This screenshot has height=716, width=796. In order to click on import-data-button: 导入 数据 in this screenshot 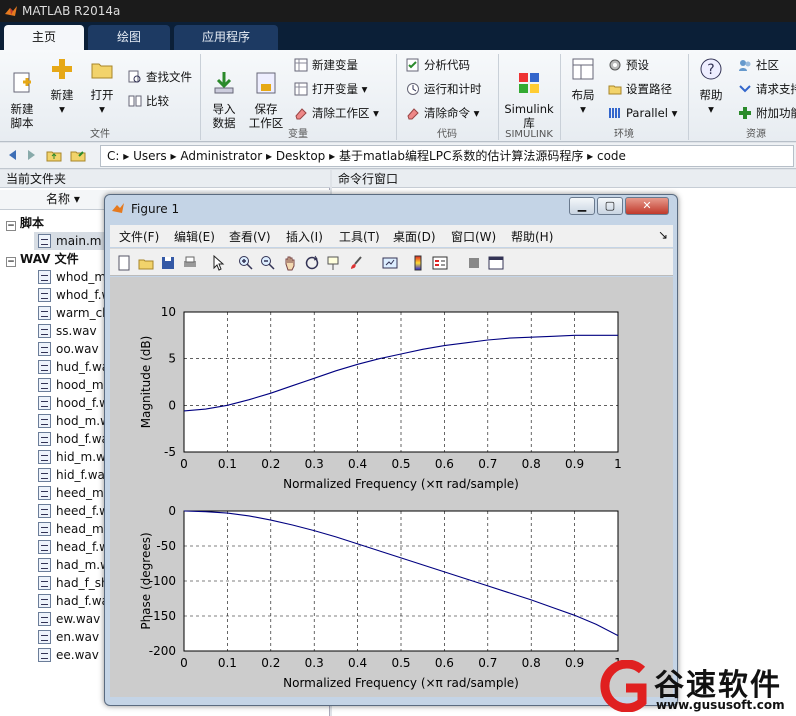, I will do `click(224, 93)`.